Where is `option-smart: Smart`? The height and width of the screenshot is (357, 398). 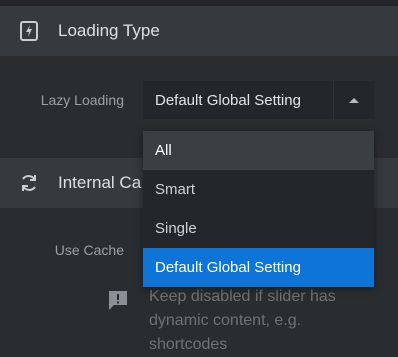
option-smart: Smart is located at coordinates (258, 189).